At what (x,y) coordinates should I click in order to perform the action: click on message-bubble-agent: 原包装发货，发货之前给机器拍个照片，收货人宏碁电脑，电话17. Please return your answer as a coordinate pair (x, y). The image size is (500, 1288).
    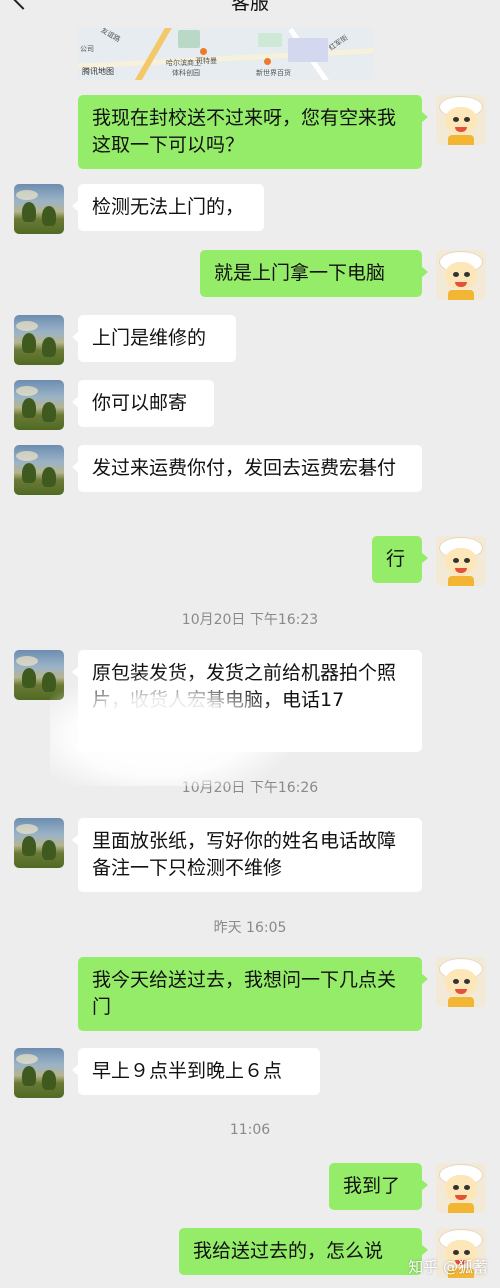
    Looking at the image, I should click on (247, 701).